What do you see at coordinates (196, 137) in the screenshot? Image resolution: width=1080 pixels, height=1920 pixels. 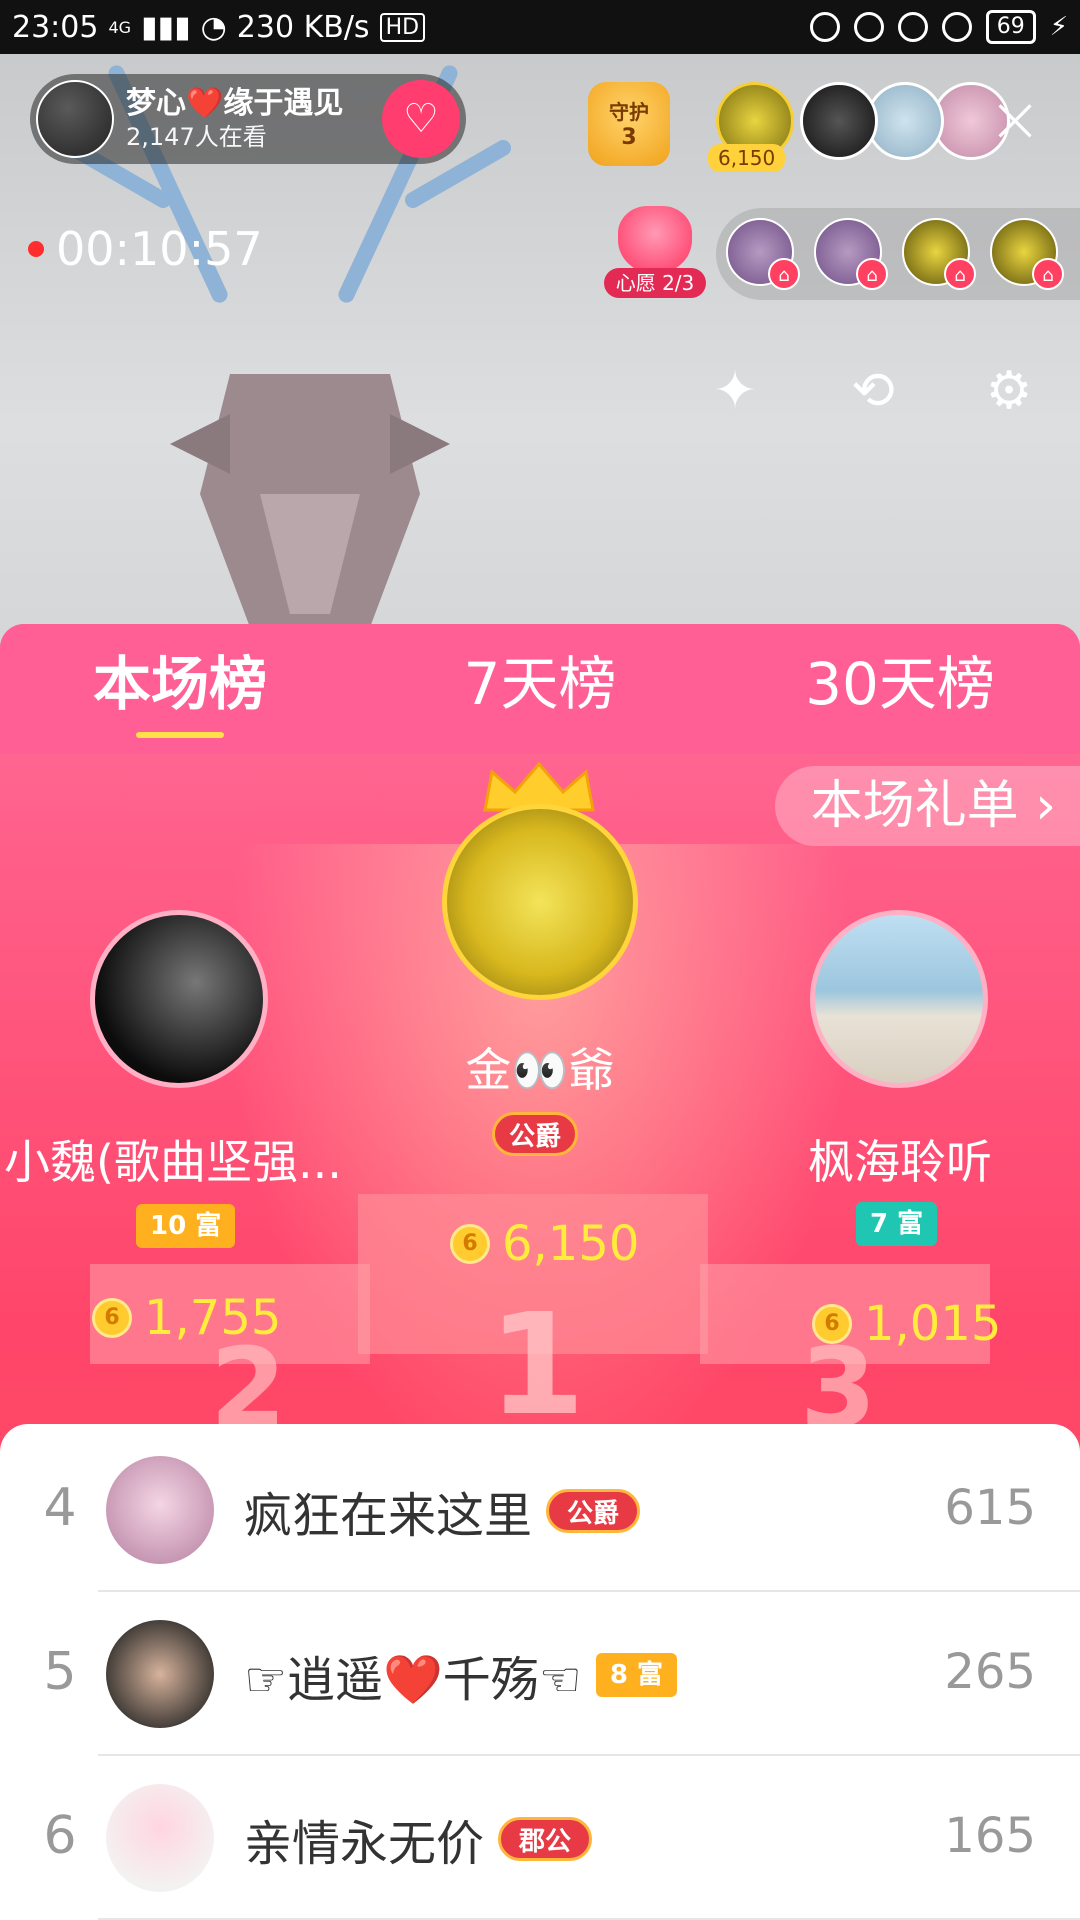 I see `viewer-count: 2,147人在看` at bounding box center [196, 137].